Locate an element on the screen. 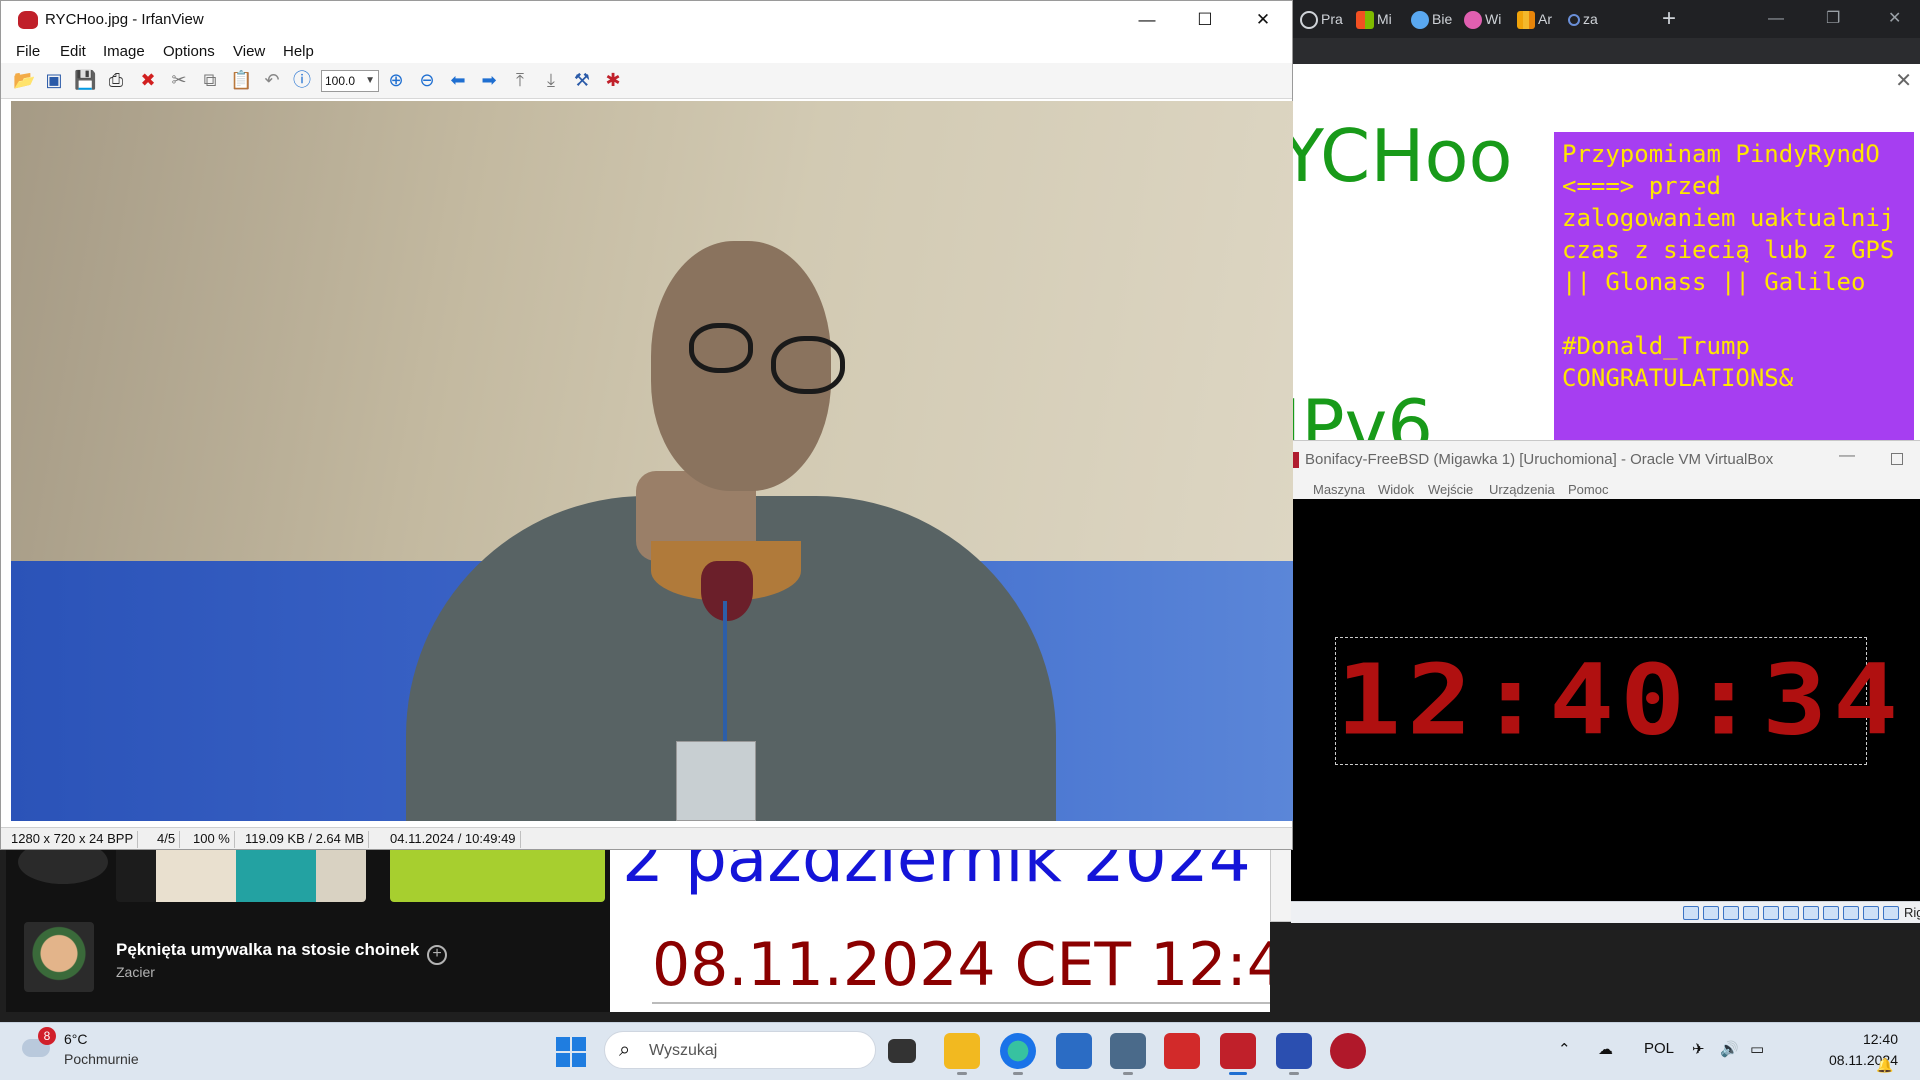 The height and width of the screenshot is (1080, 1920). zoom-select: 100.0 ▼ is located at coordinates (350, 81).